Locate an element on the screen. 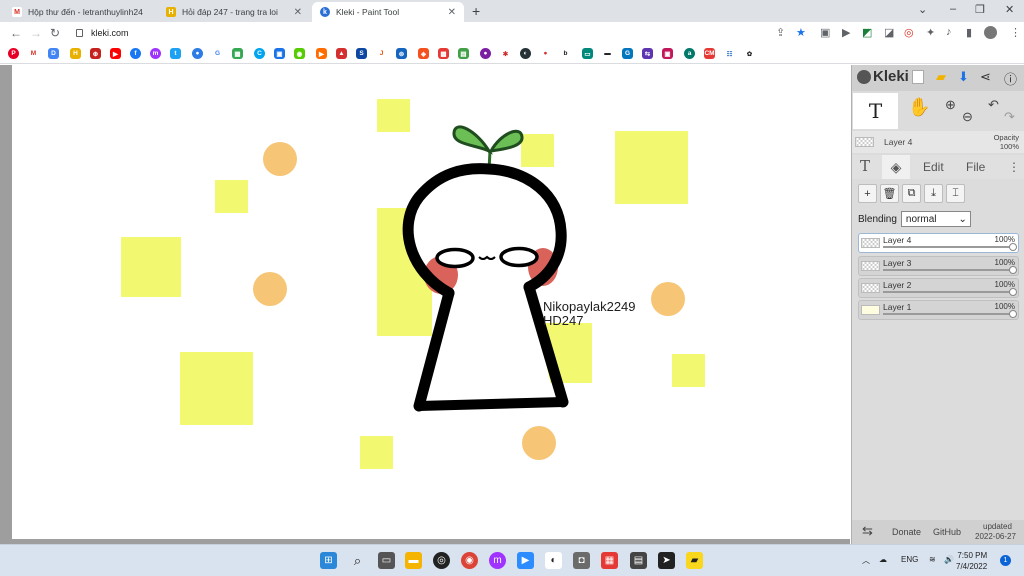 The image size is (1024, 576). github-link: GitHub is located at coordinates (947, 532).